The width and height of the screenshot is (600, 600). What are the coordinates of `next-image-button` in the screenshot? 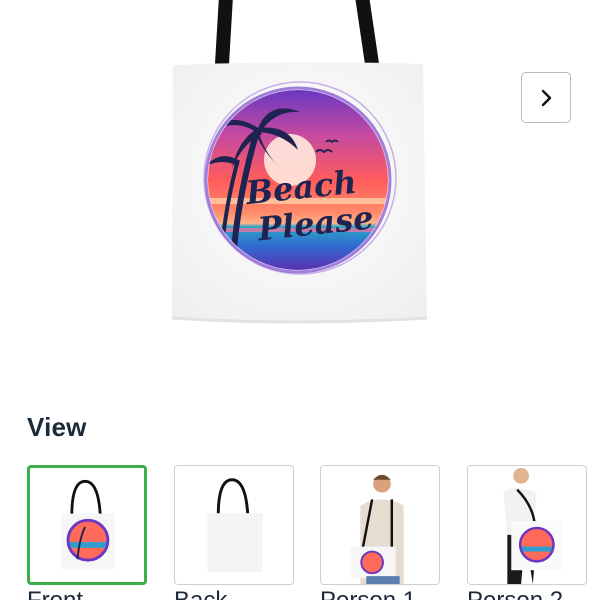 It's located at (546, 97).